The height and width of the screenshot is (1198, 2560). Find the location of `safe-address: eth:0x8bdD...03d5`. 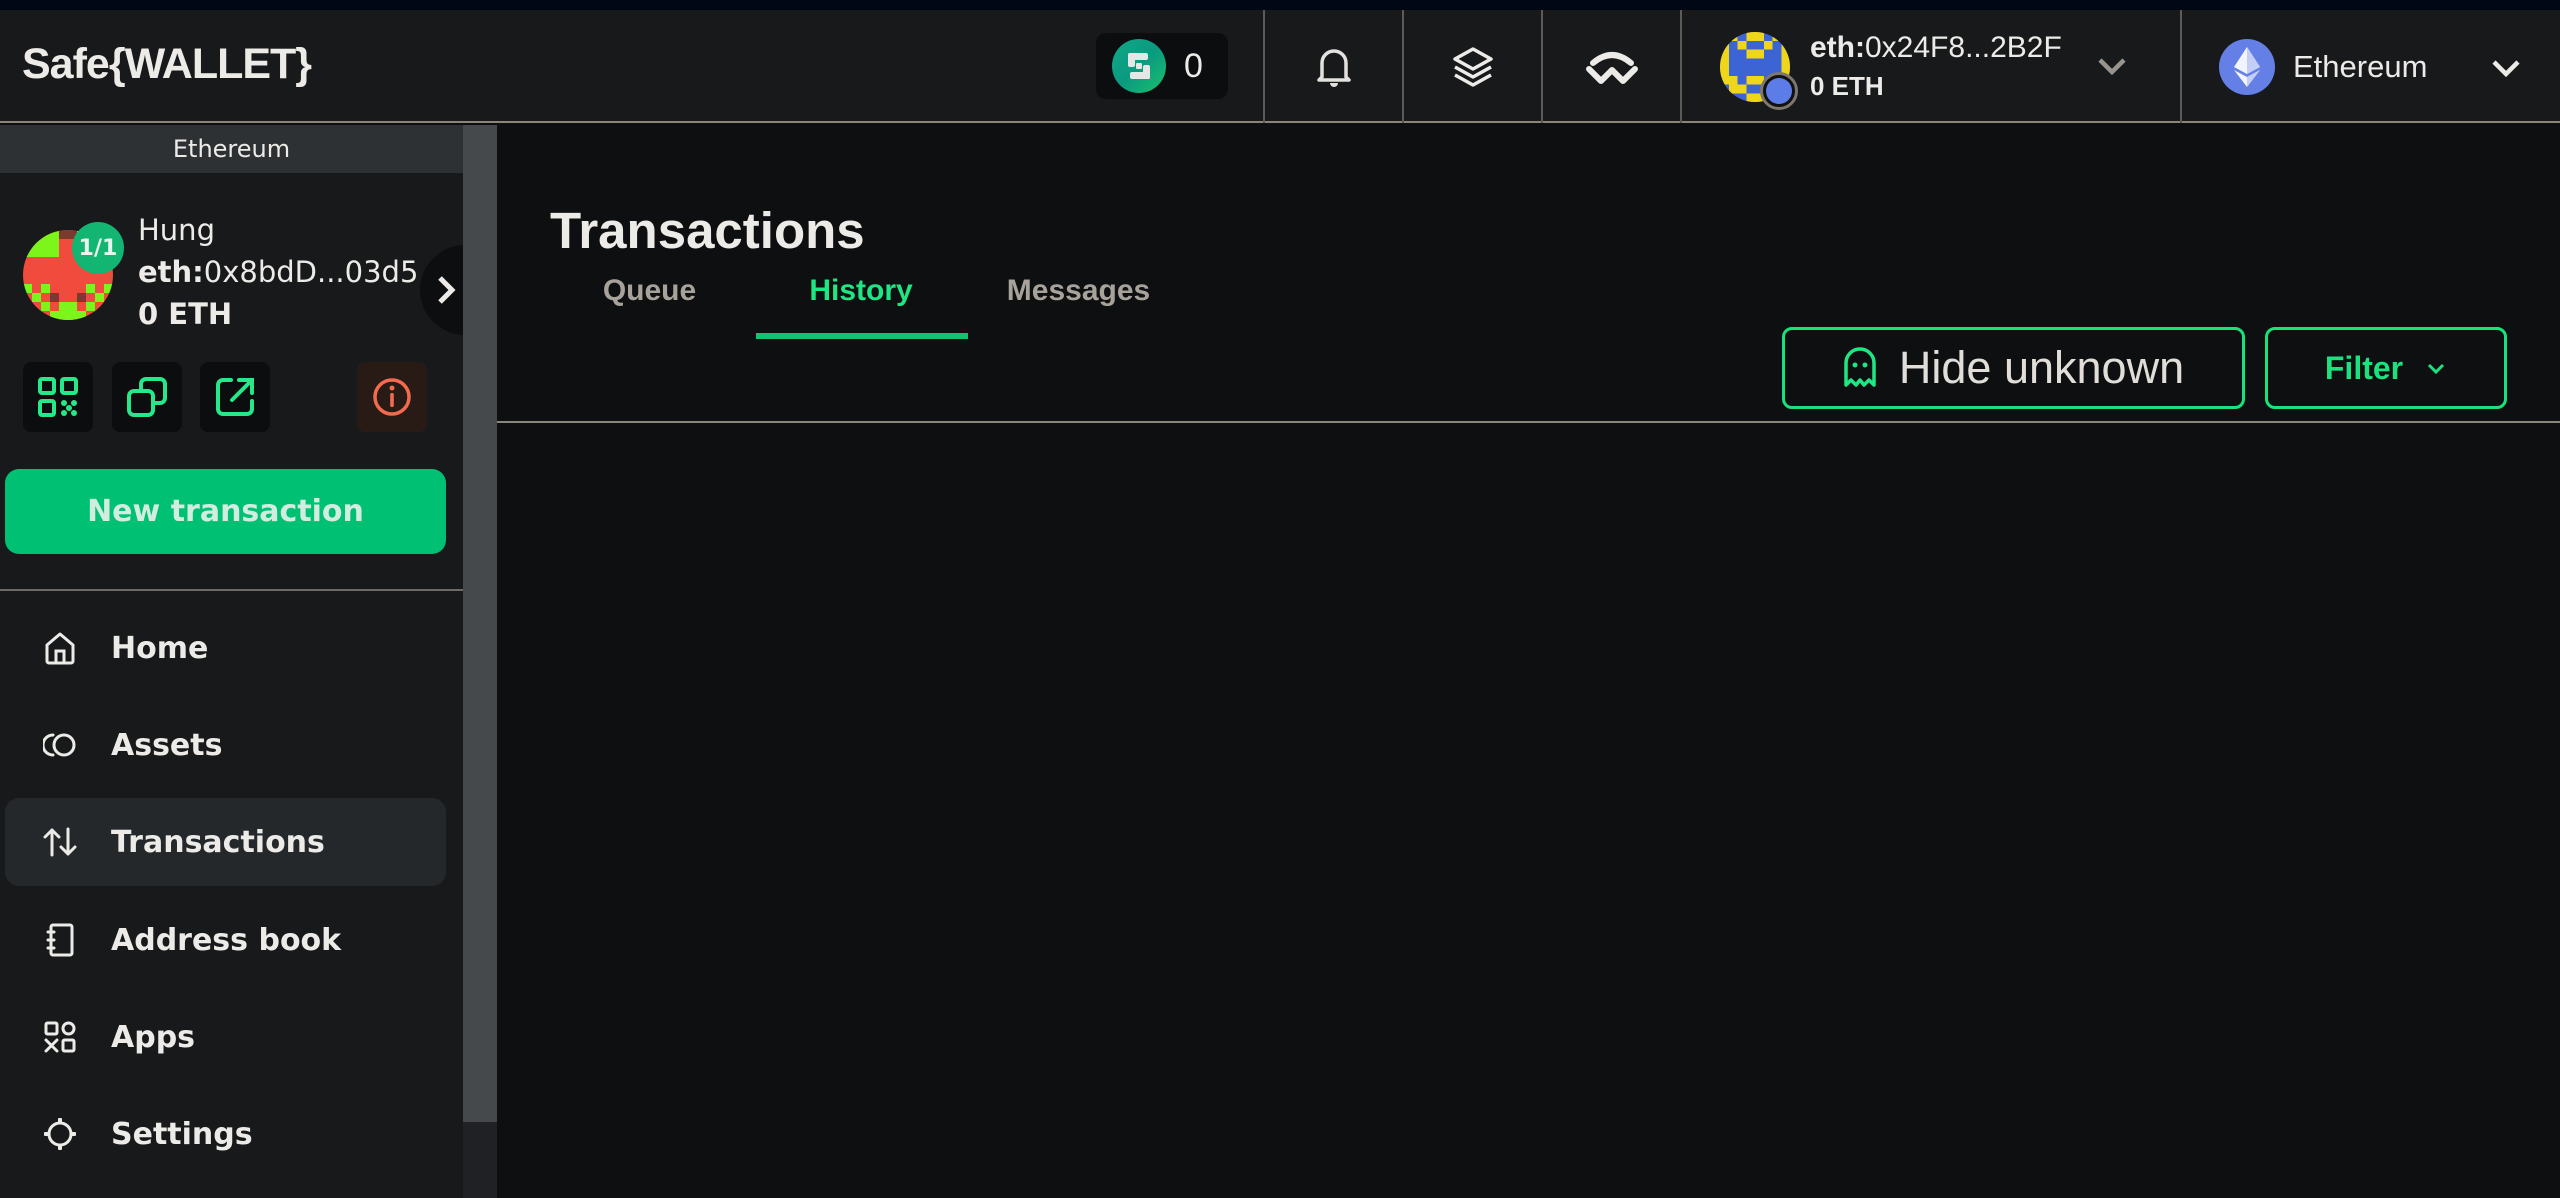

safe-address: eth:0x8bdD...03d5 is located at coordinates (278, 272).